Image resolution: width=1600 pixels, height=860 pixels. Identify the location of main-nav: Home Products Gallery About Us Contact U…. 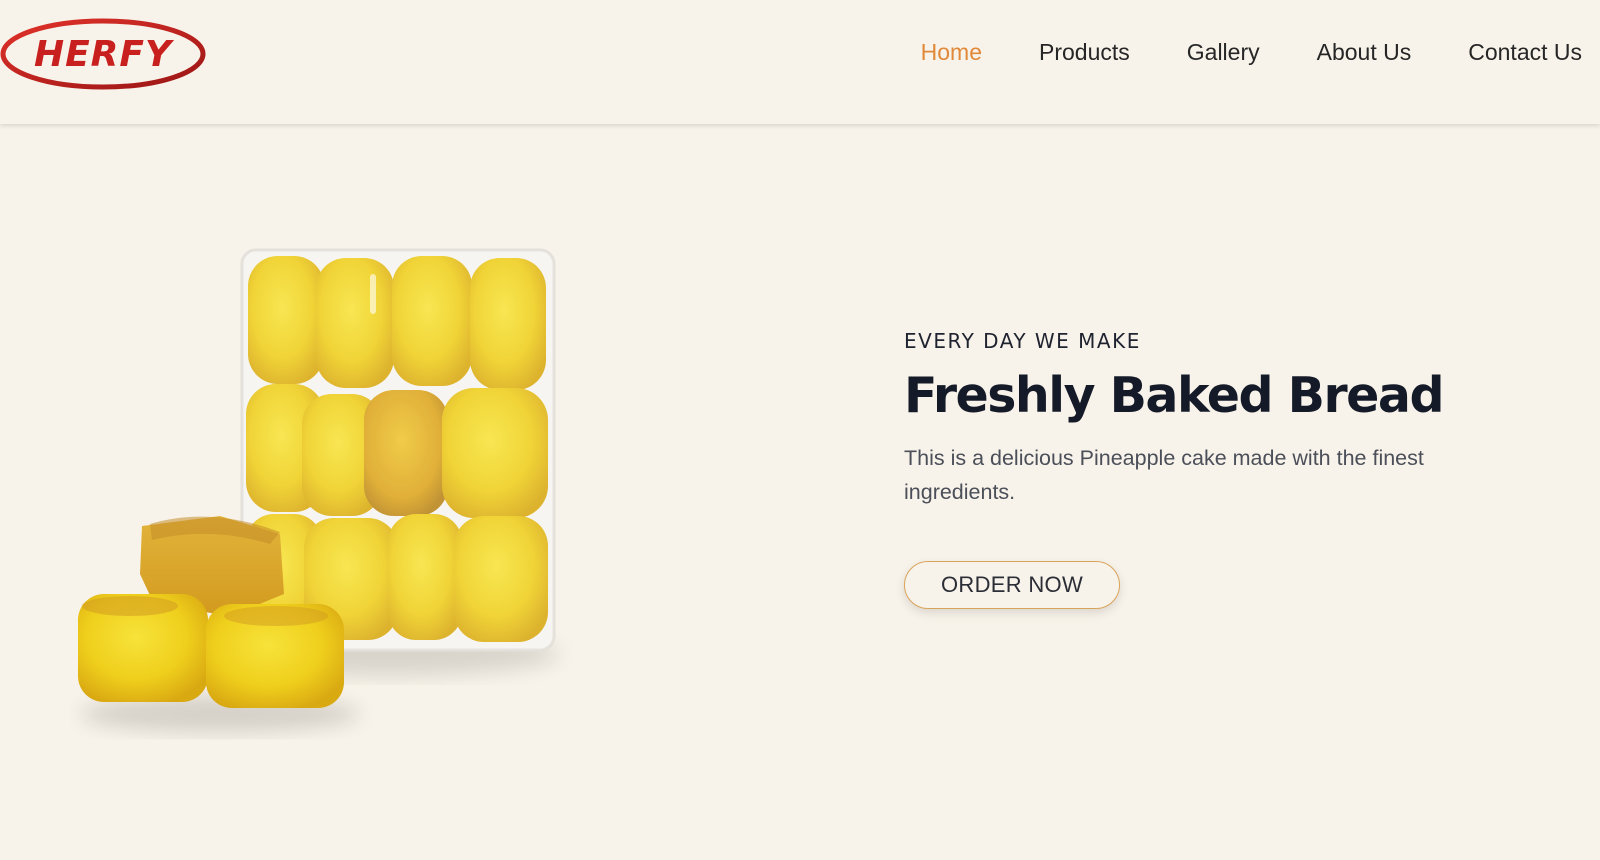
(1260, 52).